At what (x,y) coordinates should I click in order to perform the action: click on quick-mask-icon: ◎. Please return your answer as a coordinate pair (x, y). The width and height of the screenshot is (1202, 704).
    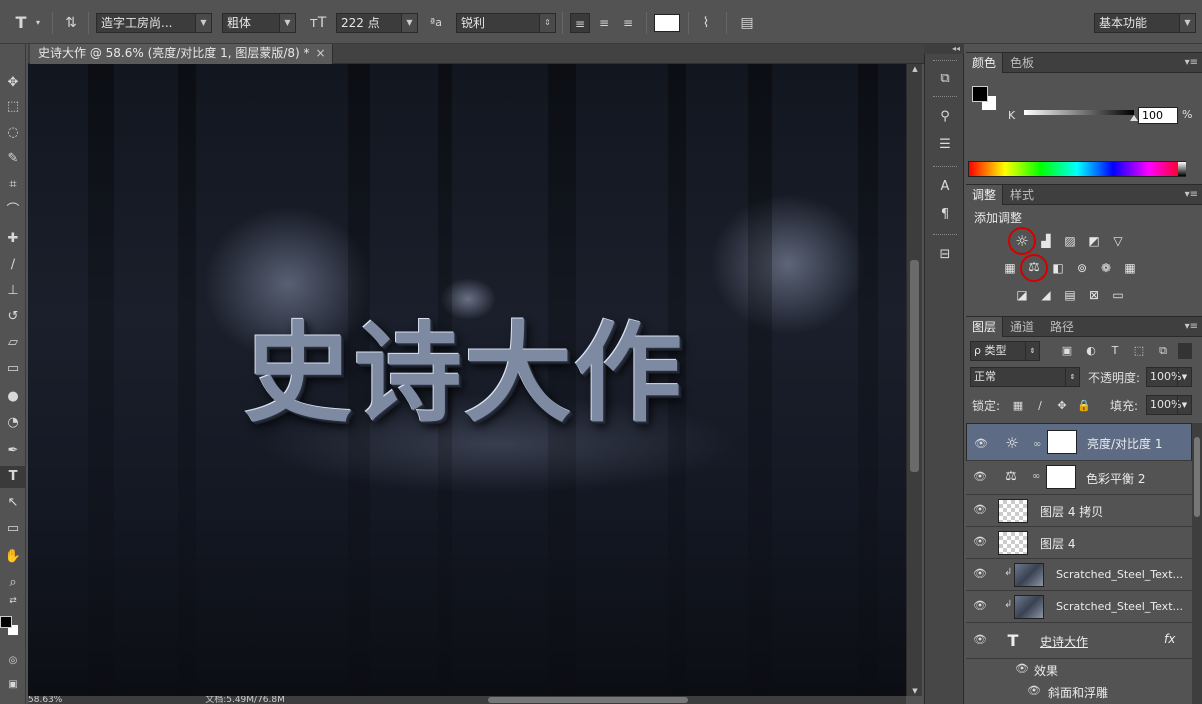
    Looking at the image, I should click on (13, 661).